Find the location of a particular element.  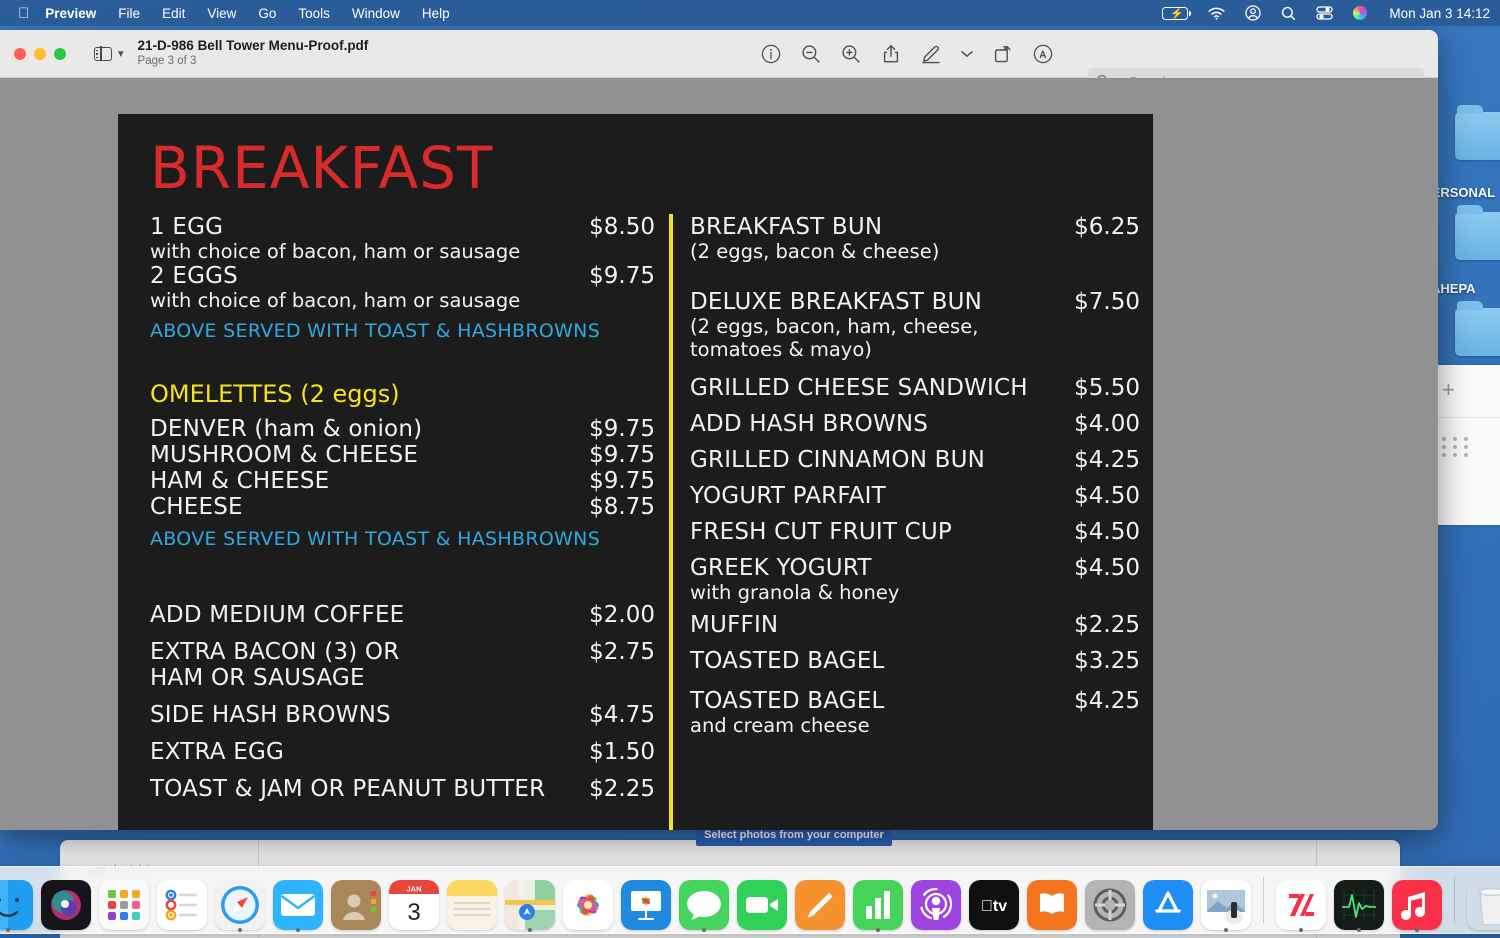

item-name: 2 EGGS is located at coordinates (194, 276).